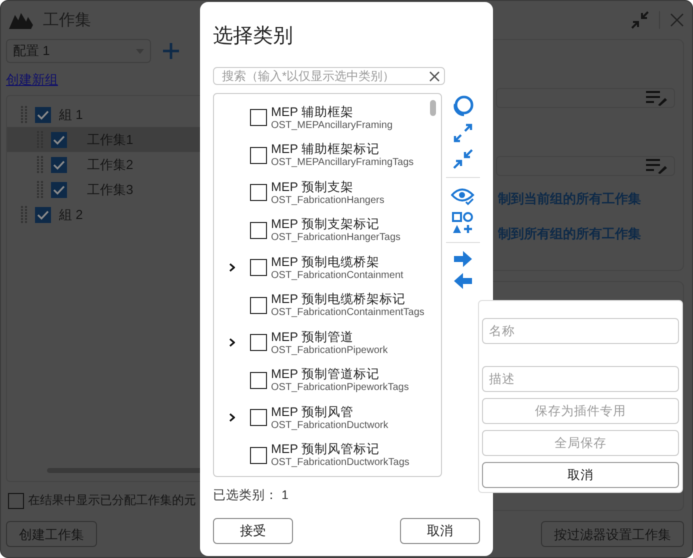 Image resolution: width=693 pixels, height=558 pixels. What do you see at coordinates (340, 388) in the screenshot?
I see `category-code: OST_FabricationPipeworkTags` at bounding box center [340, 388].